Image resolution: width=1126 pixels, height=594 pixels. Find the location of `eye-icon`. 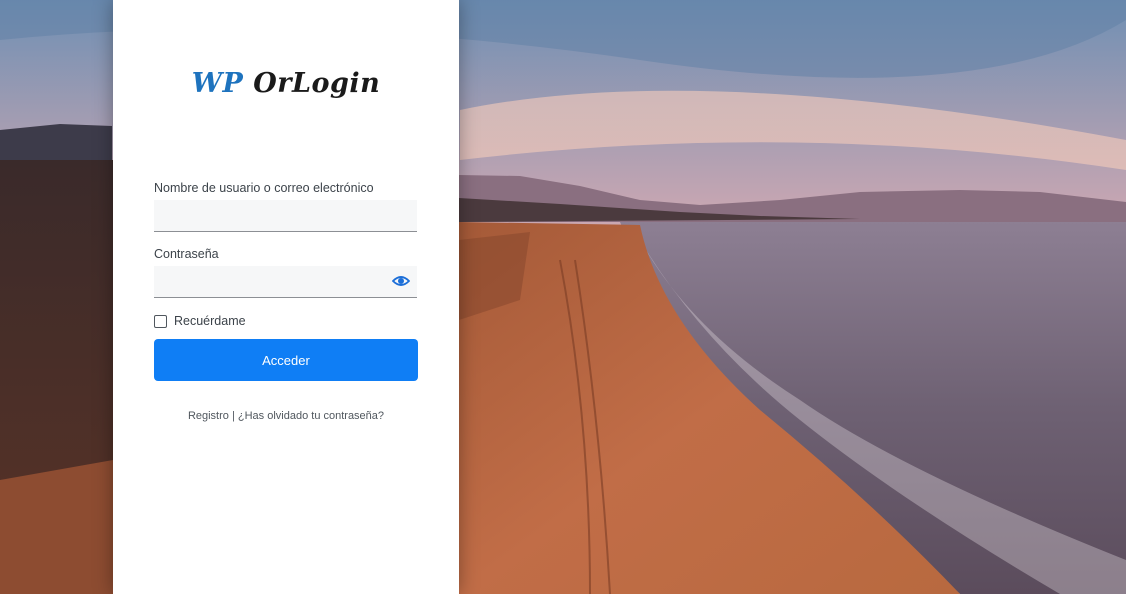

eye-icon is located at coordinates (401, 281).